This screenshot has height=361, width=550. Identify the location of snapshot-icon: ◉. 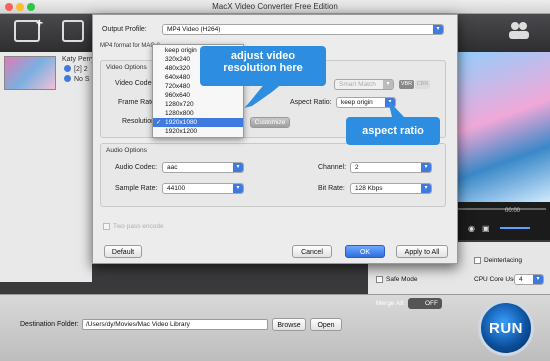
(471, 228).